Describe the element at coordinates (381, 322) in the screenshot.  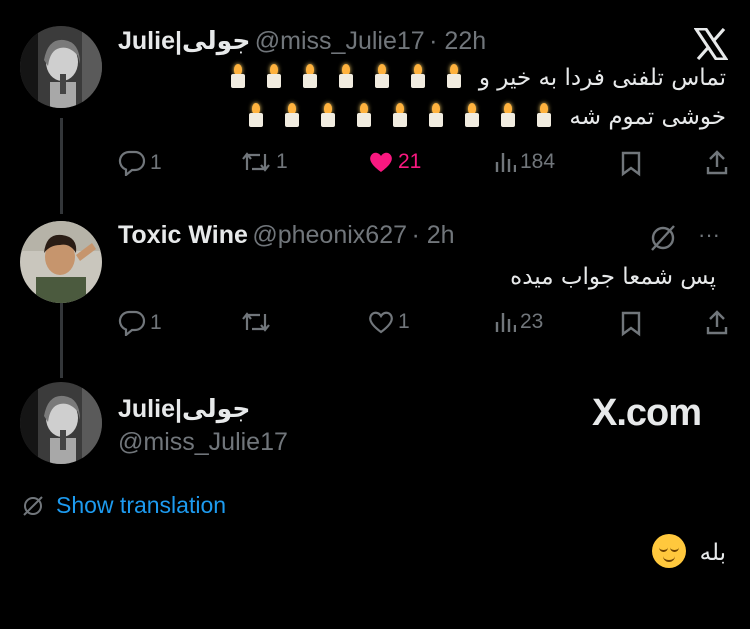
I see `heart-icon` at that location.